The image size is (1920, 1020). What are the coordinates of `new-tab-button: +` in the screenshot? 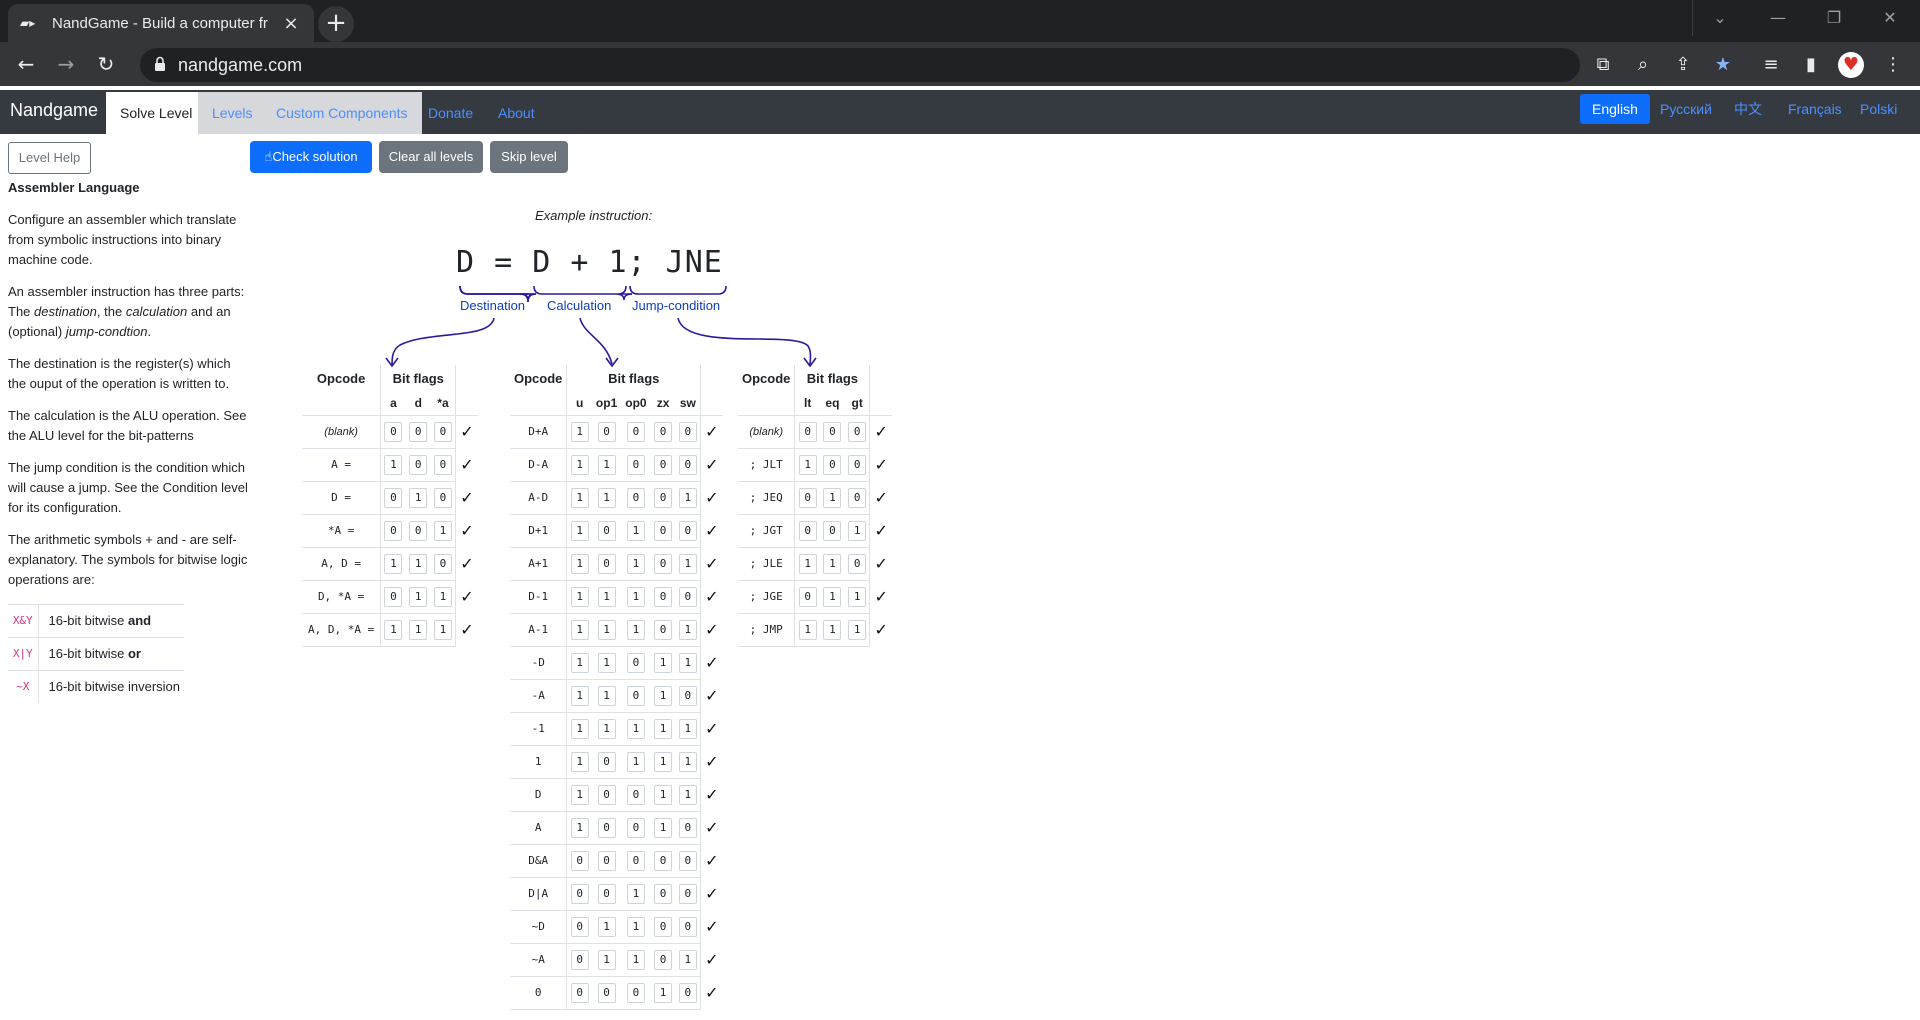 It's located at (336, 24).